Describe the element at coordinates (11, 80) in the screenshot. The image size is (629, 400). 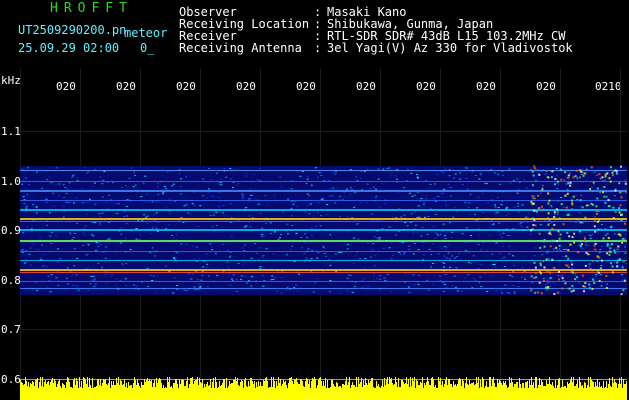
I see `y-unit-label: kHz` at that location.